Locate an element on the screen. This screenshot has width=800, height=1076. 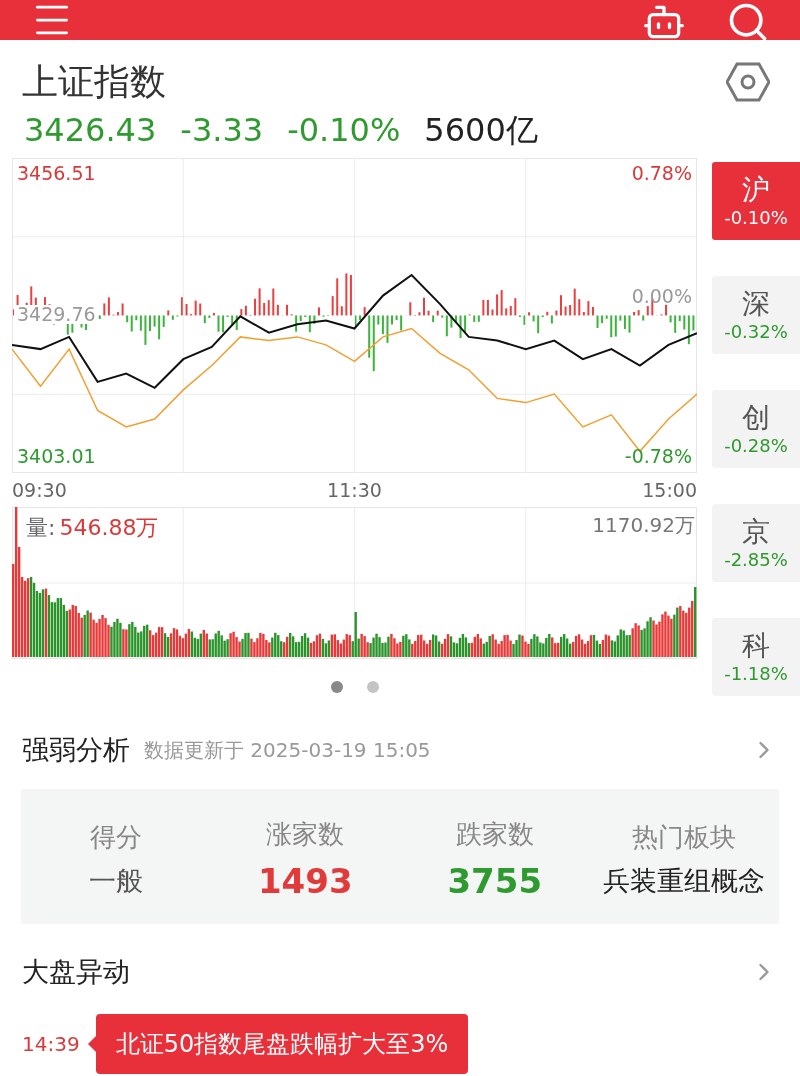
time-axis-label: 09:30 is located at coordinates (39, 490).